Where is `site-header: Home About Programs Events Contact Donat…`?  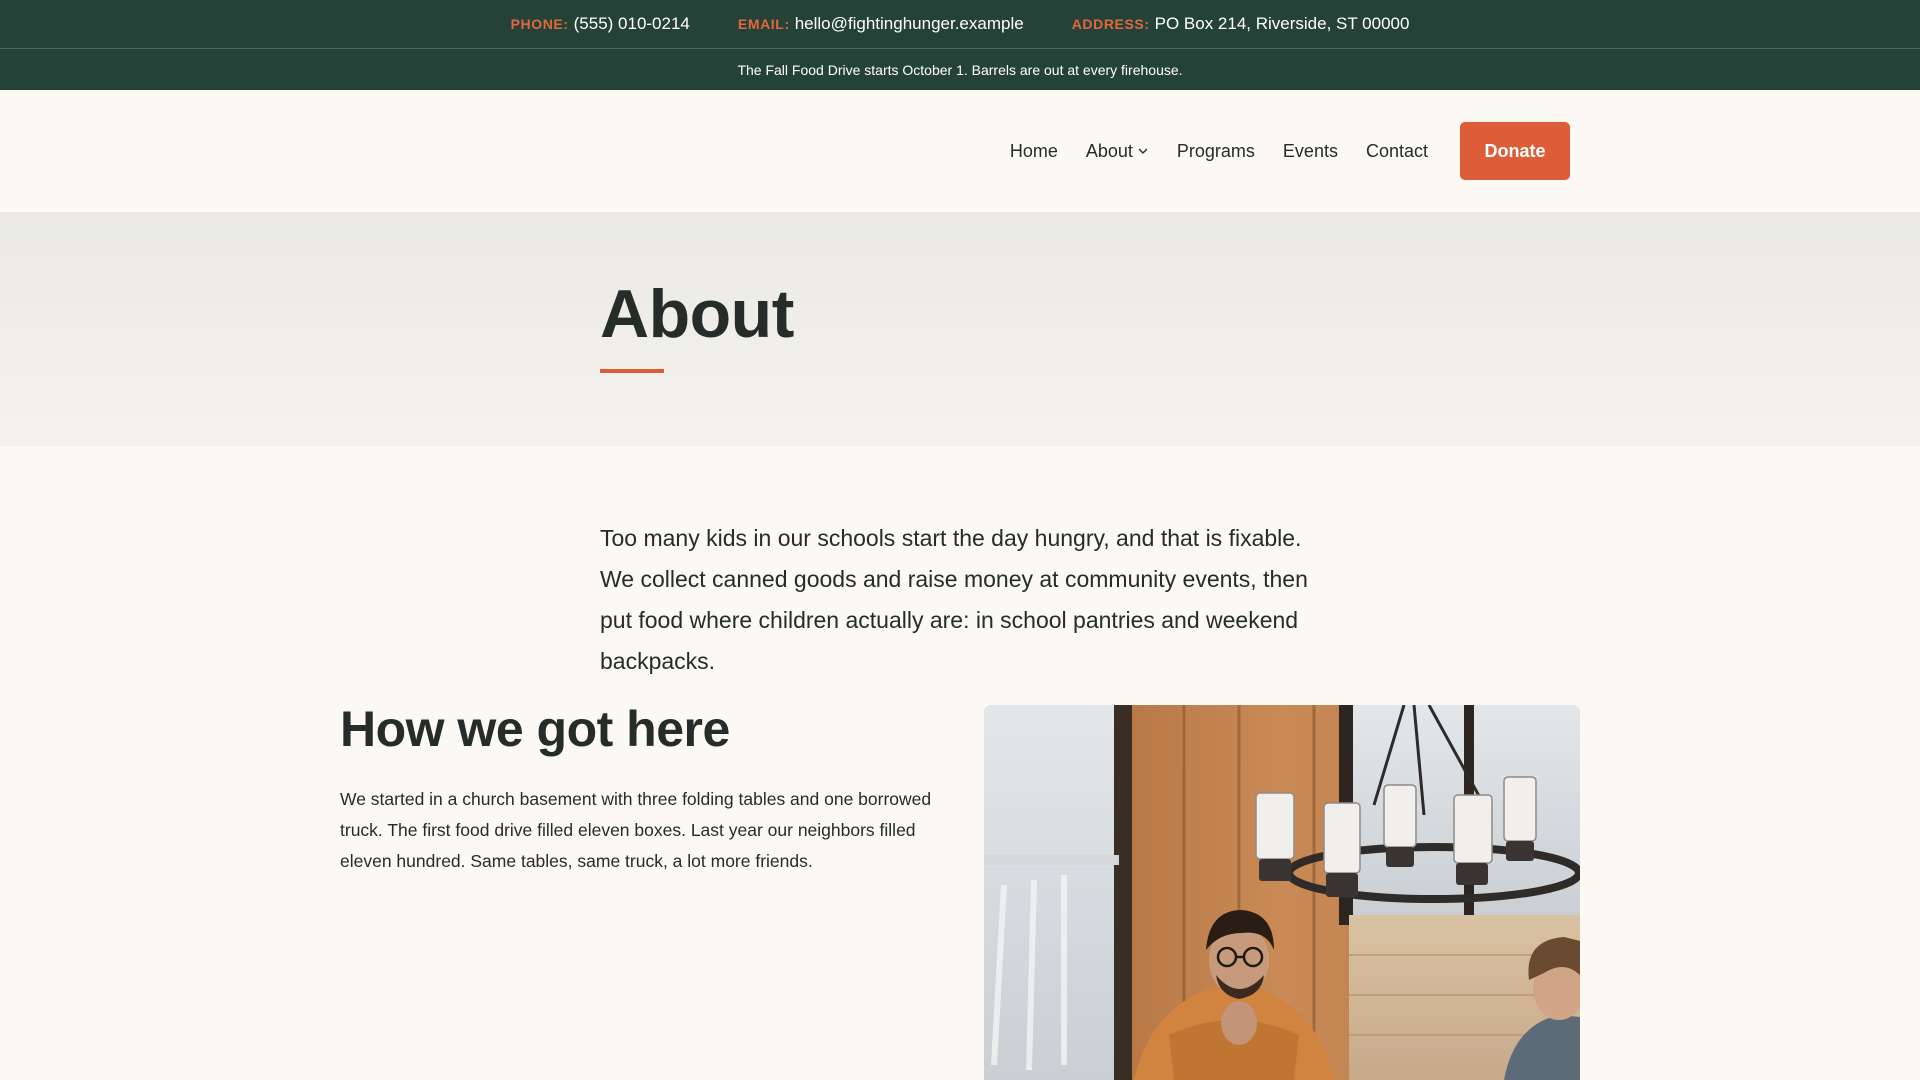 site-header: Home About Programs Events Contact Donat… is located at coordinates (960, 151).